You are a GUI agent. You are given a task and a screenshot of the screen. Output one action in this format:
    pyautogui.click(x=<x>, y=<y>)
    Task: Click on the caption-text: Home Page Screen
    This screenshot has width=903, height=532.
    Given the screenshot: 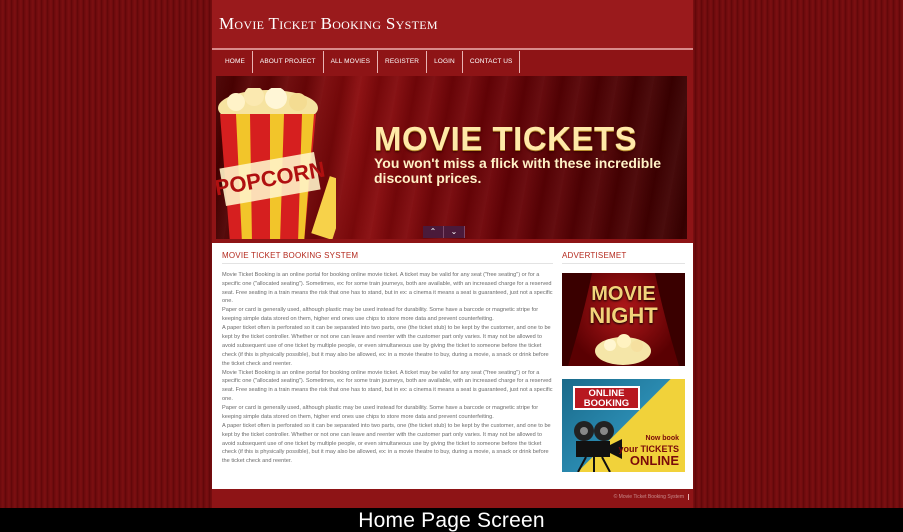 What is the action you would take?
    pyautogui.click(x=451, y=520)
    